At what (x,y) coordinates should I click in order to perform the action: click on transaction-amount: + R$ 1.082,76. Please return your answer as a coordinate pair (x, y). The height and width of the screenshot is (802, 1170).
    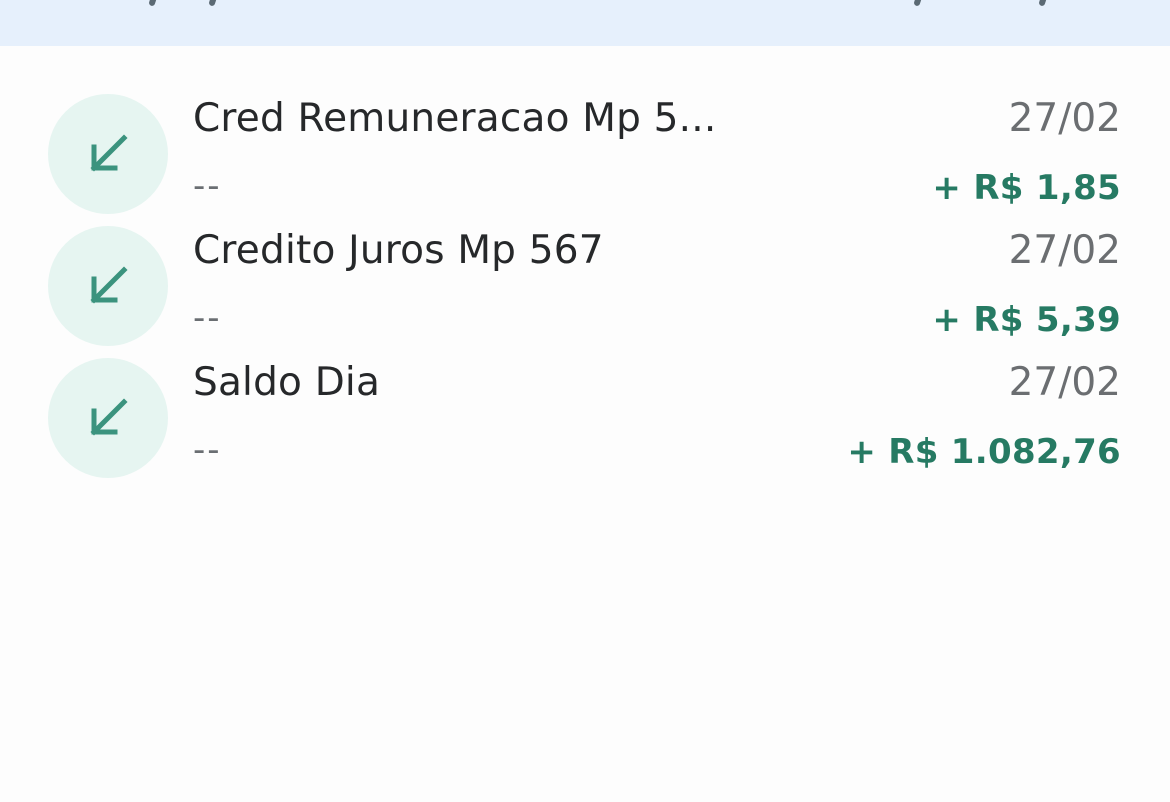
    Looking at the image, I should click on (984, 452).